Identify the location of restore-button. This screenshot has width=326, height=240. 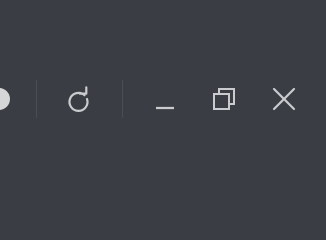
(224, 99).